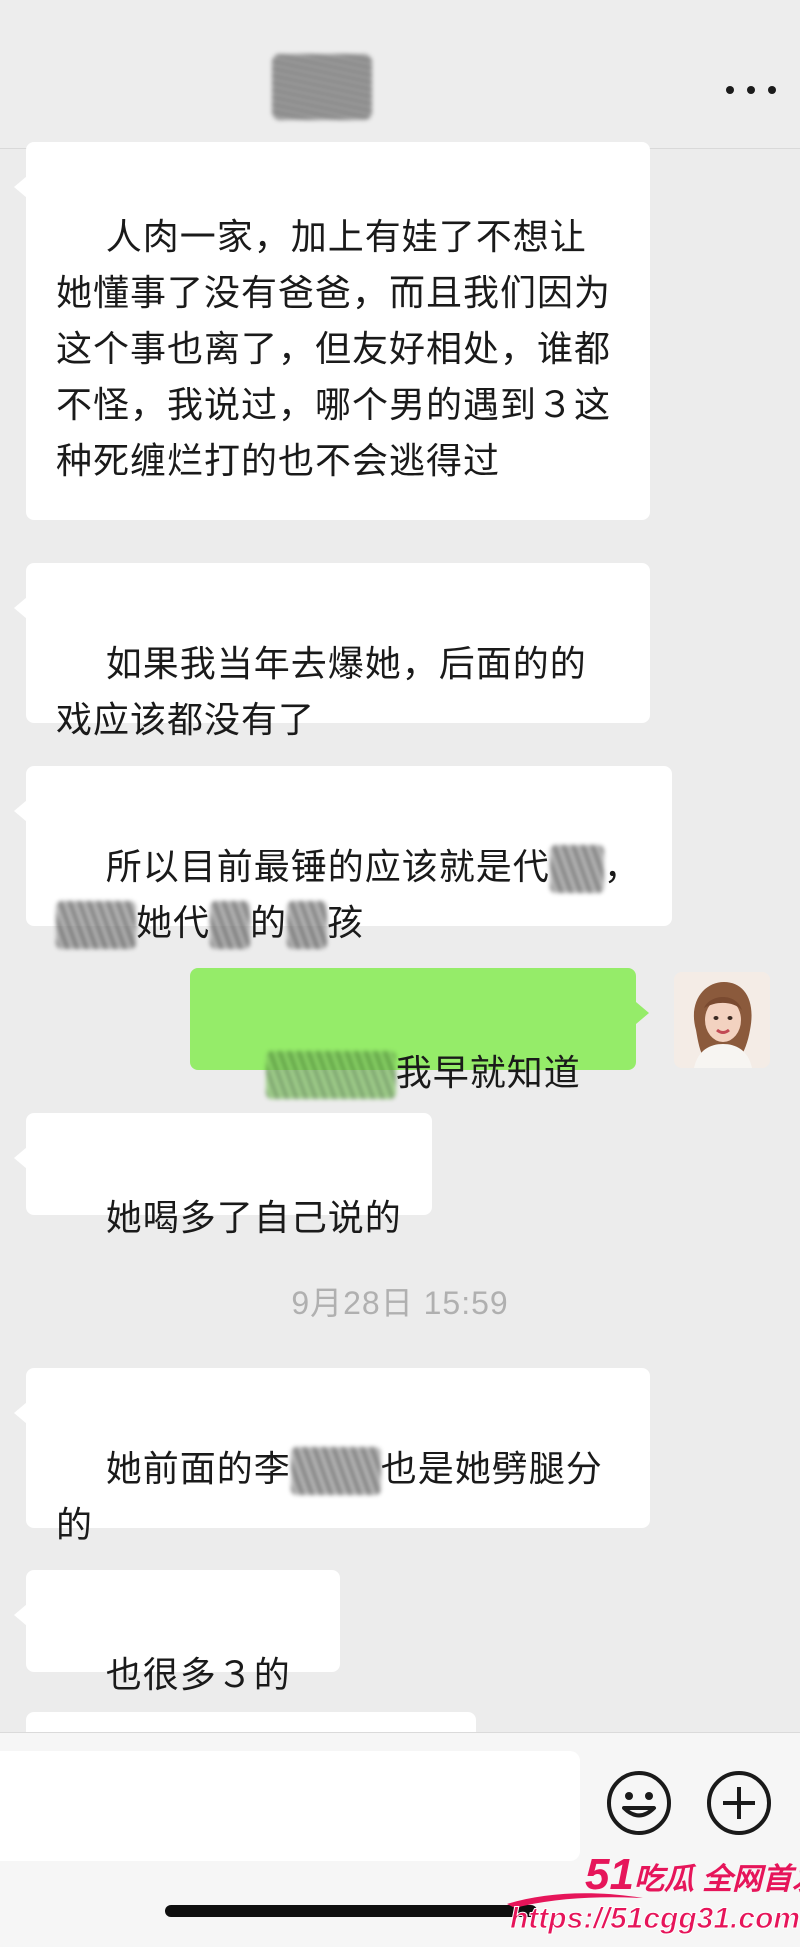 This screenshot has width=800, height=1947. I want to click on plus-circle-icon, so click(739, 1803).